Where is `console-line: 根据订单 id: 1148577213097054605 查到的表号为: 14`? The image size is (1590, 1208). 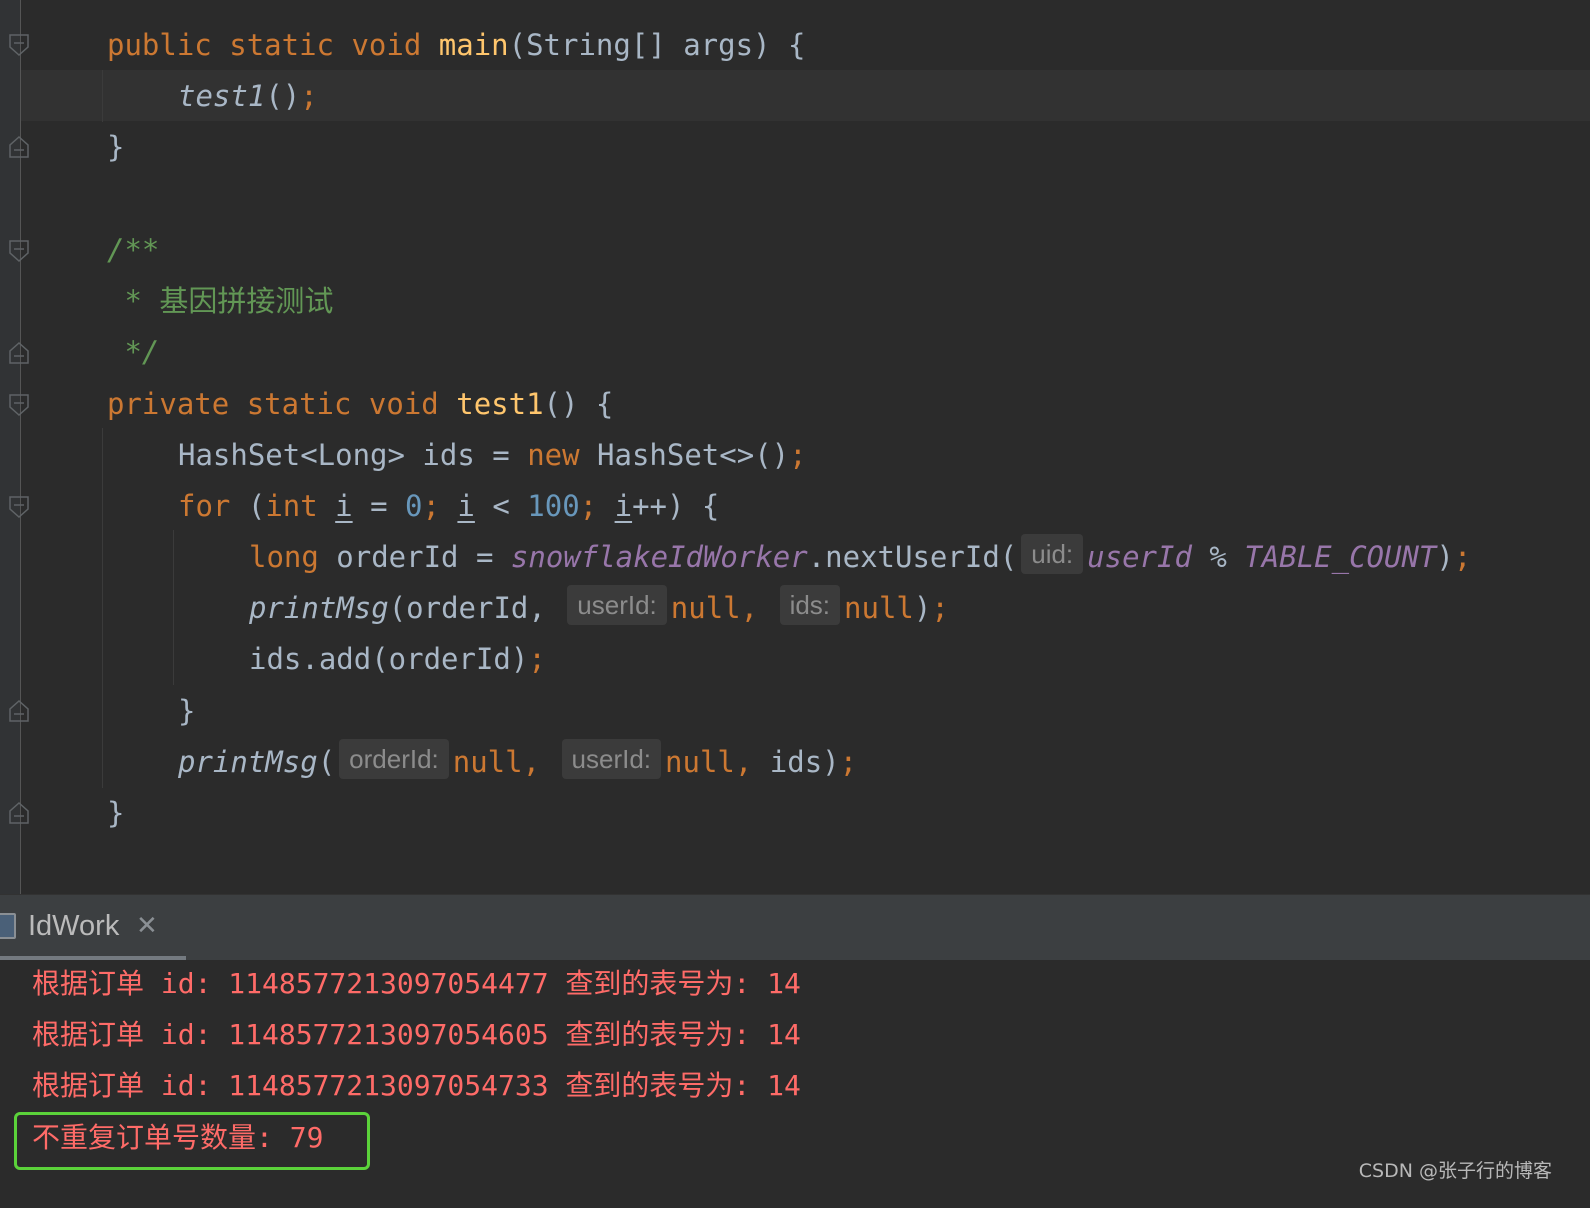 console-line: 根据订单 id: 1148577213097054605 查到的表号为: 14 is located at coordinates (416, 1034).